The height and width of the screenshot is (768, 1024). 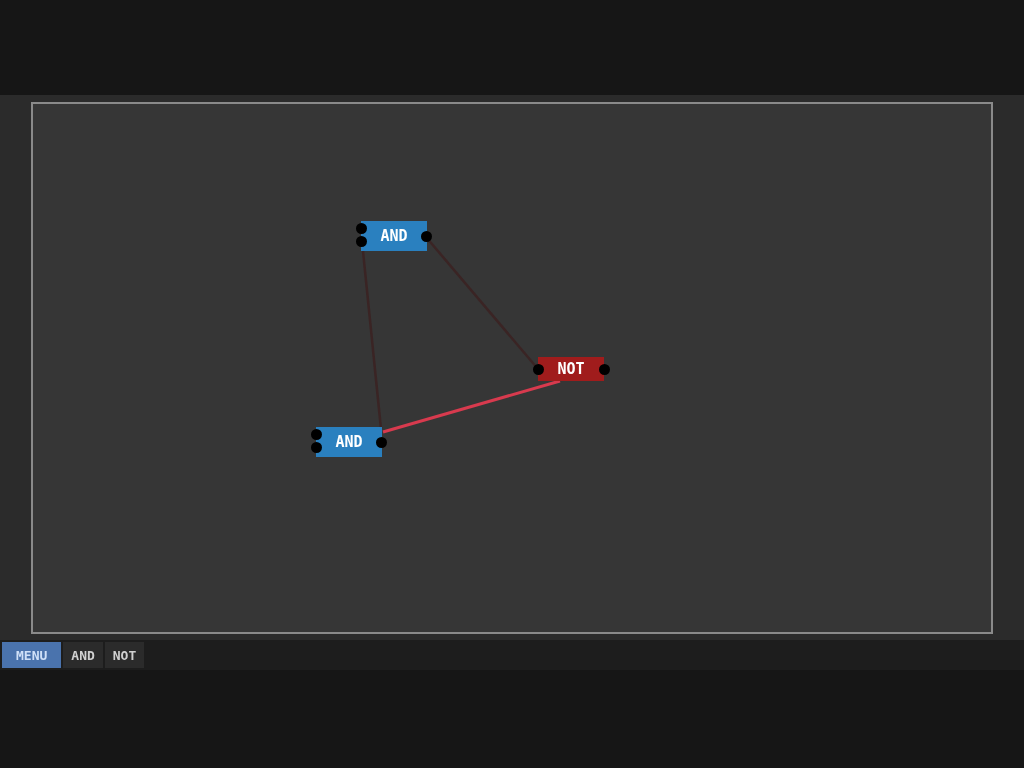 What do you see at coordinates (32, 655) in the screenshot?
I see `toolbar-button: MENU` at bounding box center [32, 655].